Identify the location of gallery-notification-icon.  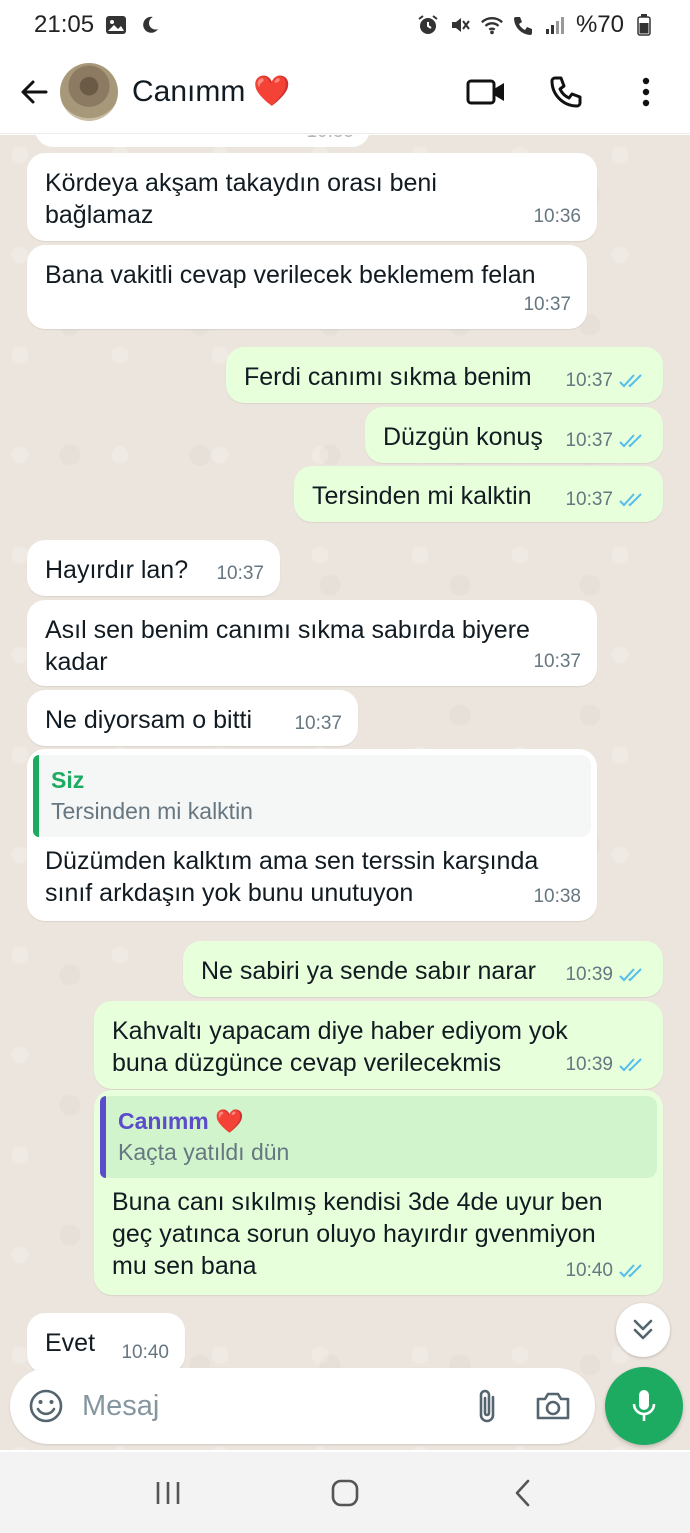
(116, 25).